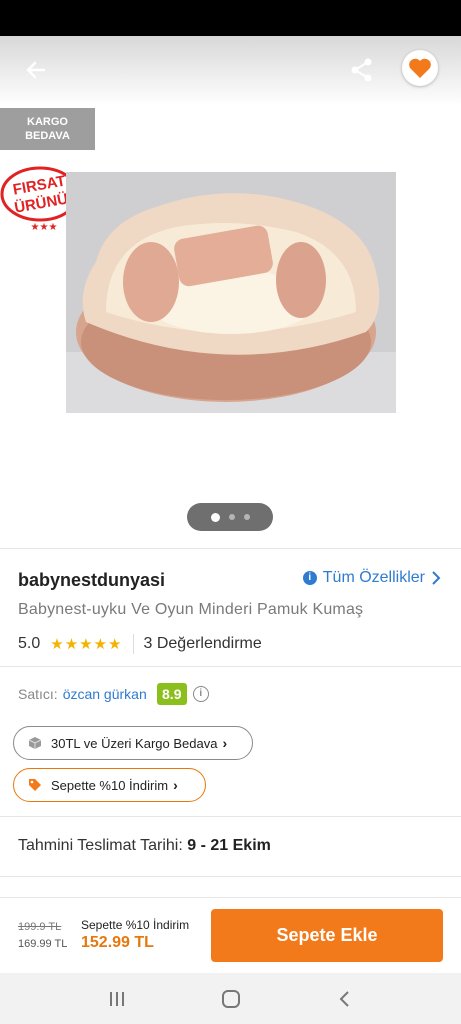 Image resolution: width=461 pixels, height=1024 pixels. I want to click on review-count: 3 Değerlendirme, so click(203, 644).